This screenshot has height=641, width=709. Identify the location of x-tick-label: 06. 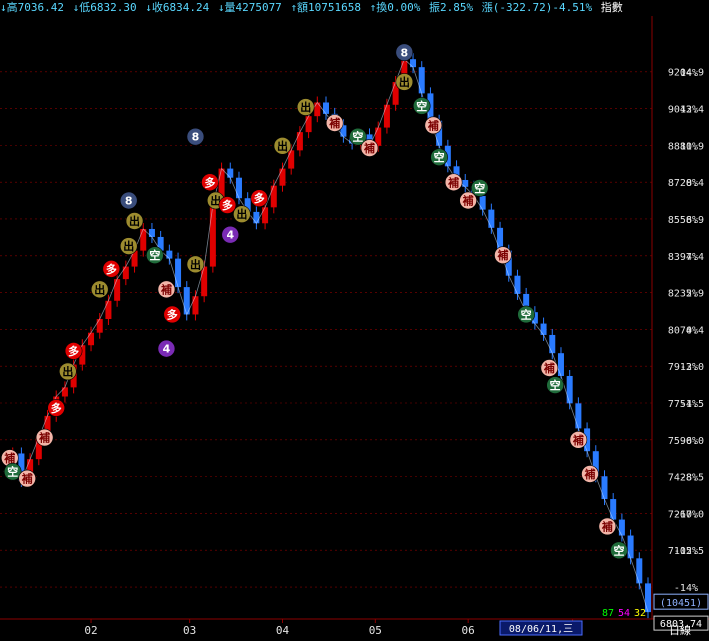
(468, 630).